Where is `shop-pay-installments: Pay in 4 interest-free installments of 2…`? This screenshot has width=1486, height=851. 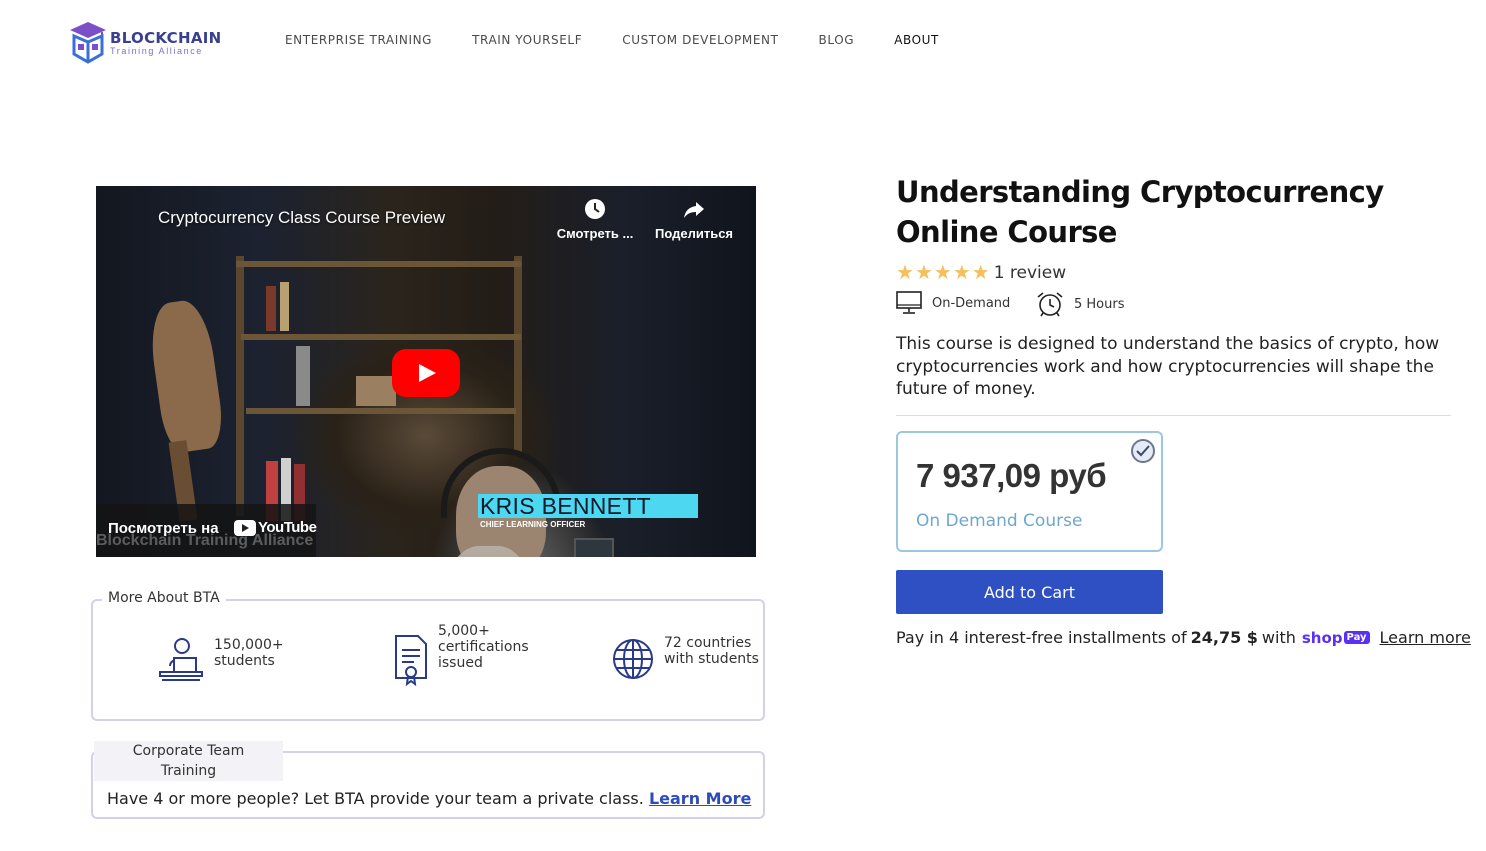
shop-pay-installments: Pay in 4 interest-free installments of 2… is located at coordinates (1183, 637).